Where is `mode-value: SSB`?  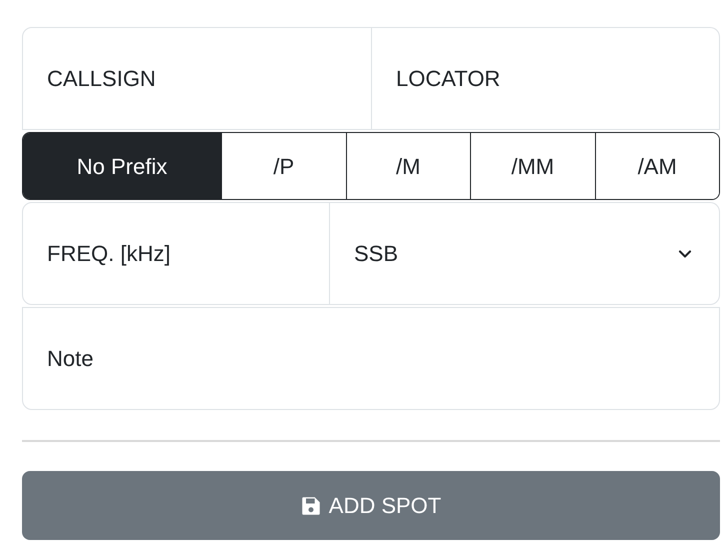
mode-value: SSB is located at coordinates (376, 254).